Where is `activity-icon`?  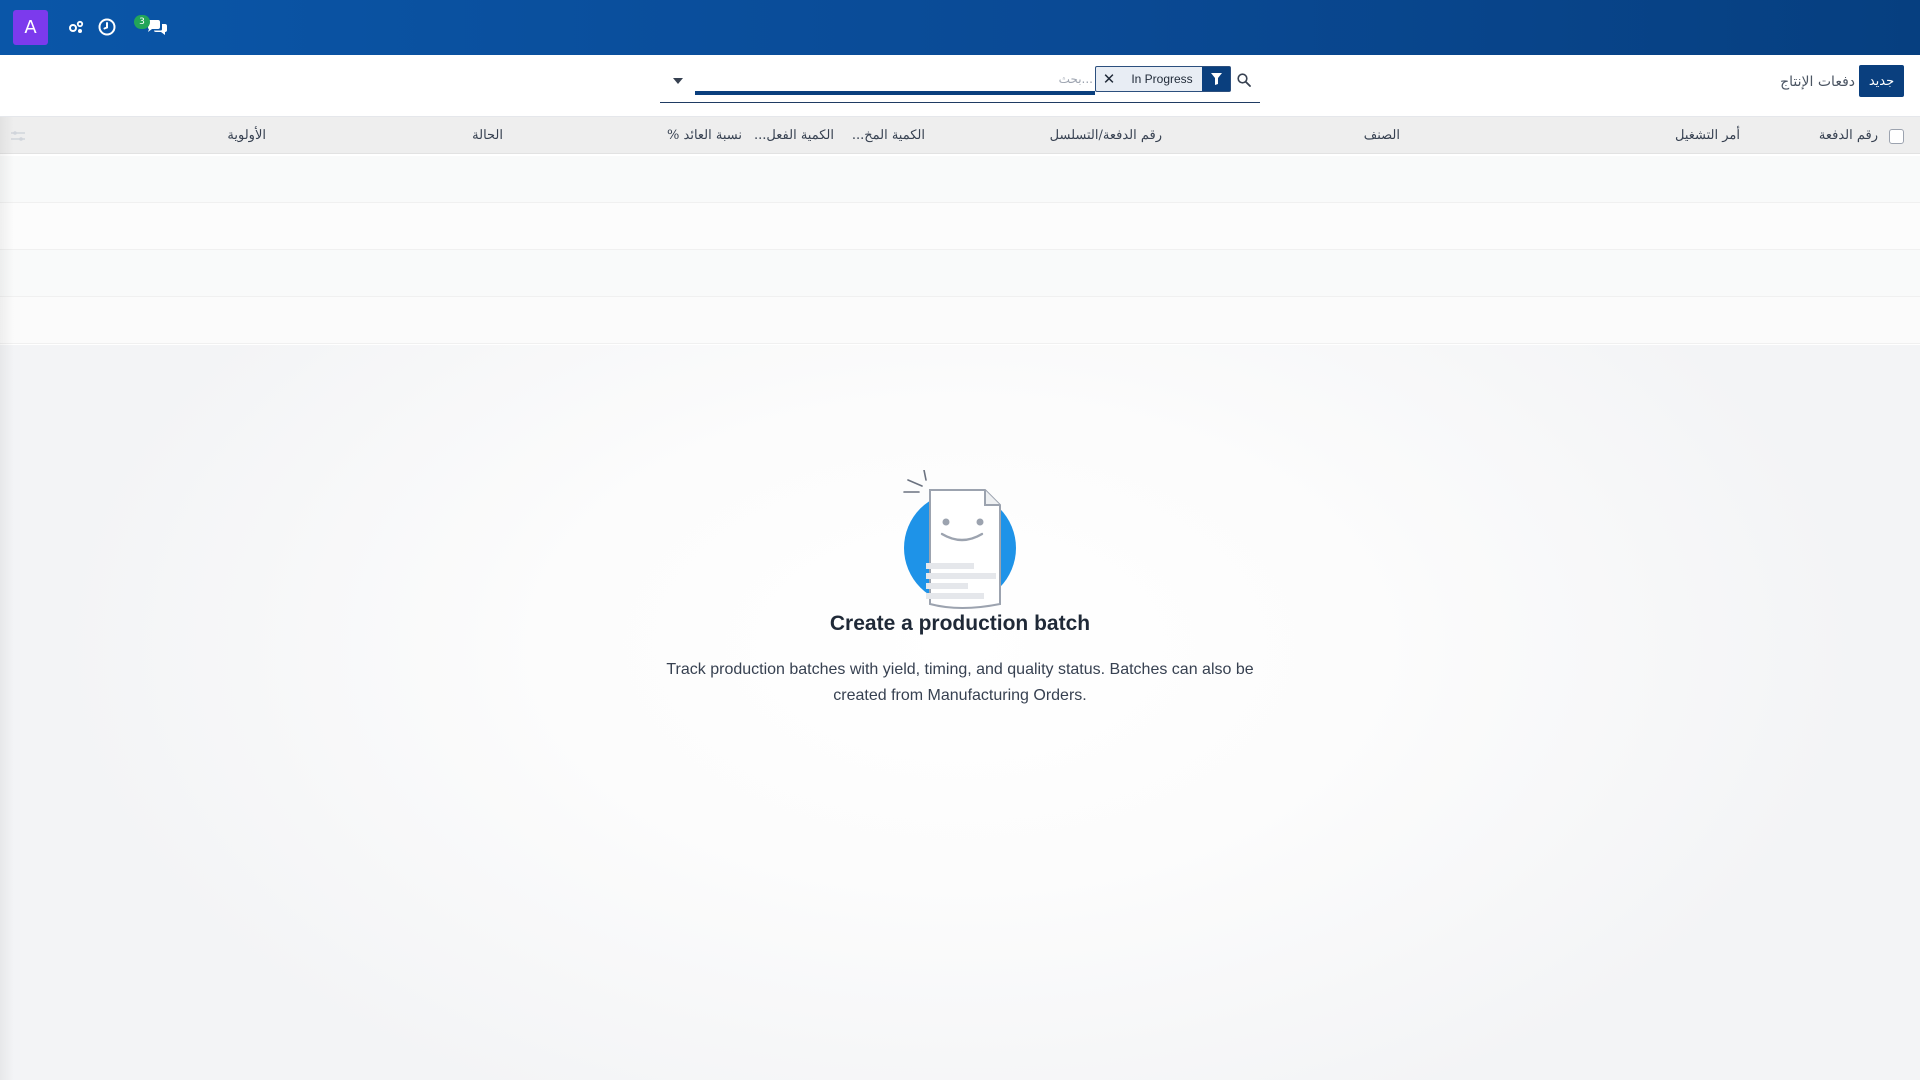 activity-icon is located at coordinates (76, 27).